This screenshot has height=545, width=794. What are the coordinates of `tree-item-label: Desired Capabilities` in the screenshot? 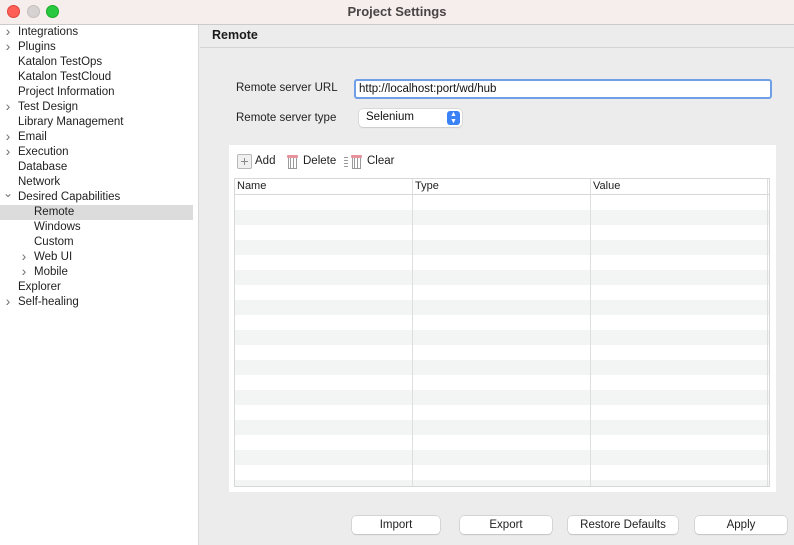 It's located at (69, 197).